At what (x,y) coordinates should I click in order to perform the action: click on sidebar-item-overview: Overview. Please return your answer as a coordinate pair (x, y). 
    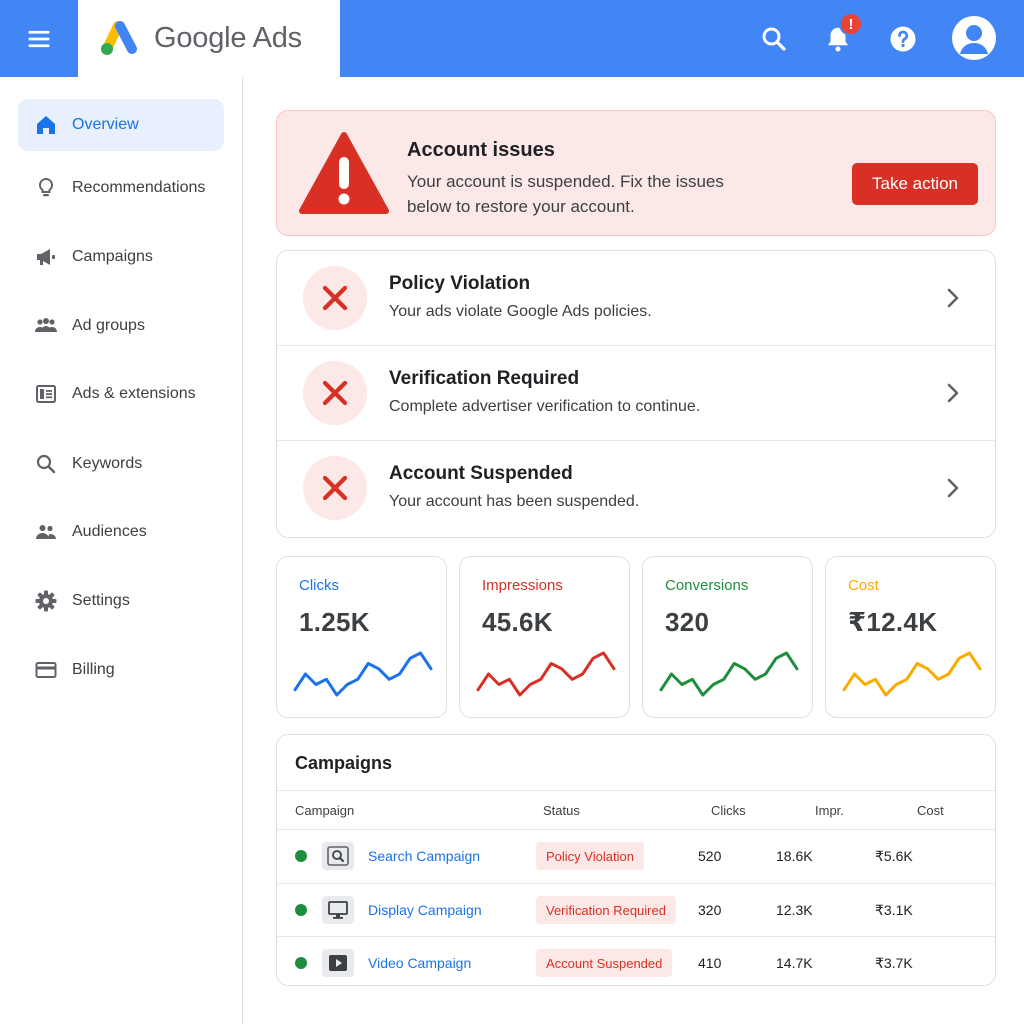
    Looking at the image, I should click on (121, 125).